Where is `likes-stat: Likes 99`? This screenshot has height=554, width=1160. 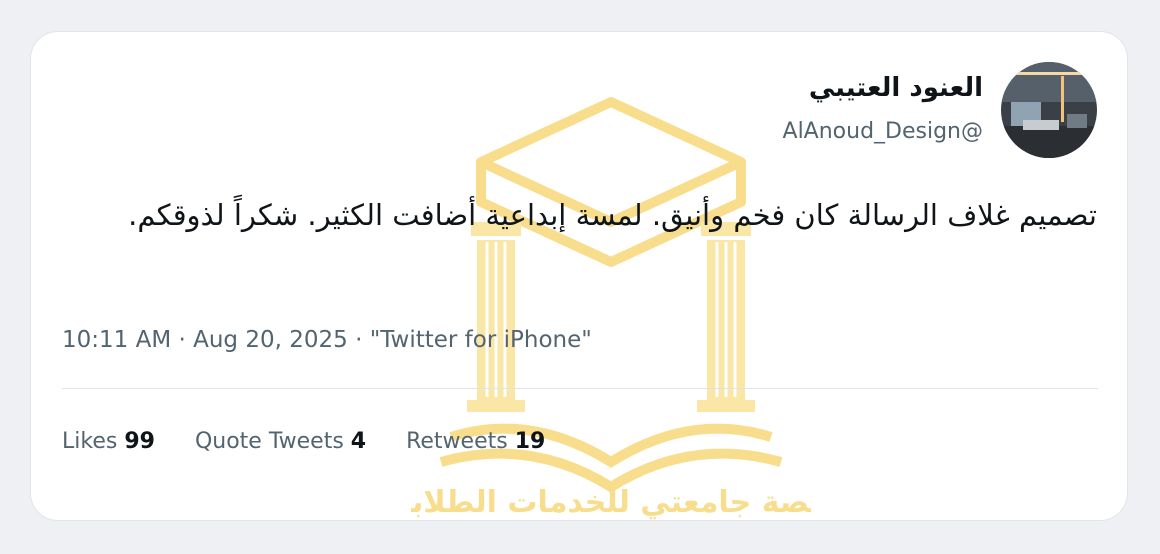 likes-stat: Likes 99 is located at coordinates (108, 442).